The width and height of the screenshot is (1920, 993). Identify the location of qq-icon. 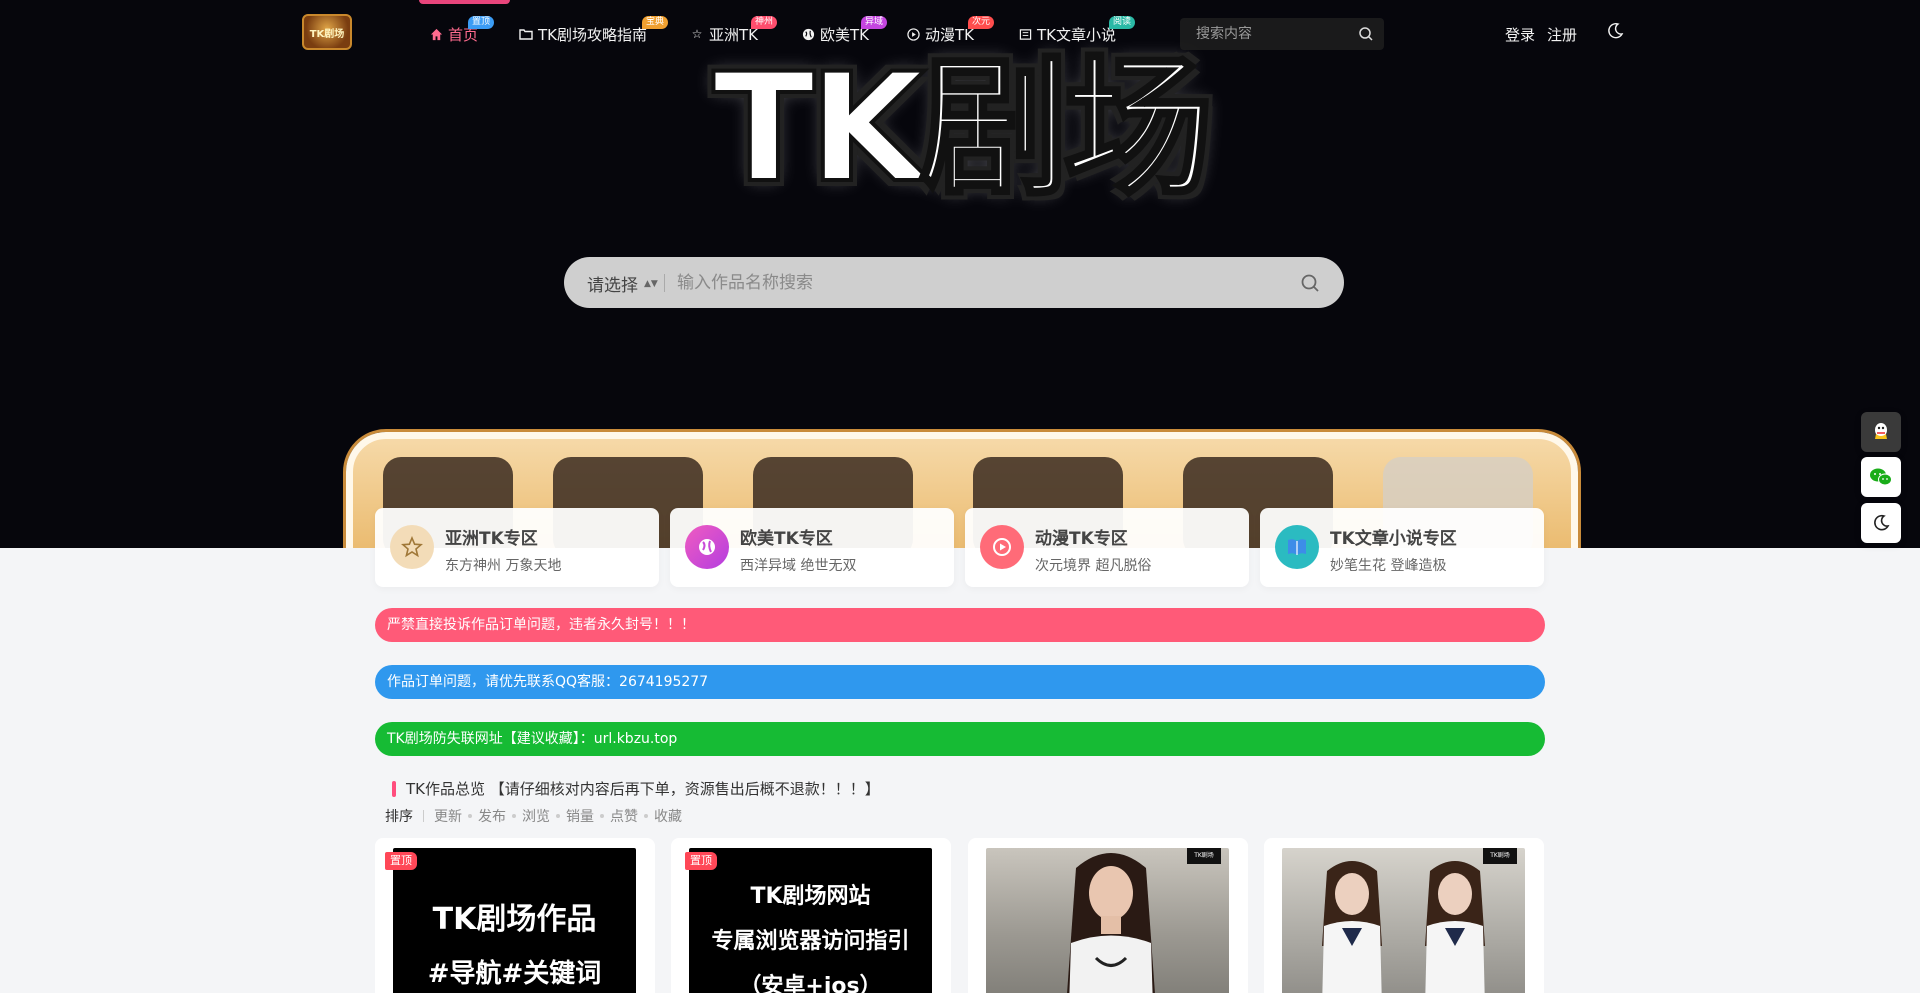
(1881, 431).